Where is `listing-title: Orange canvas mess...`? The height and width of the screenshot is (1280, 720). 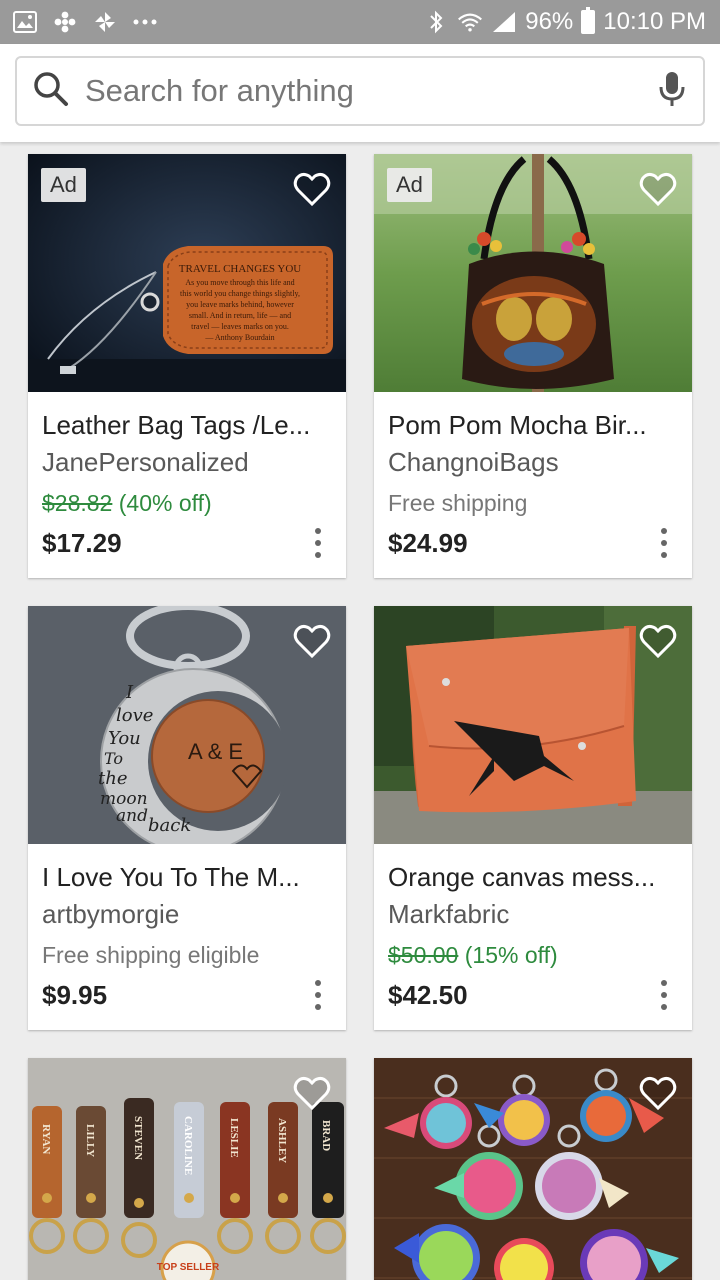 listing-title: Orange canvas mess... is located at coordinates (533, 877).